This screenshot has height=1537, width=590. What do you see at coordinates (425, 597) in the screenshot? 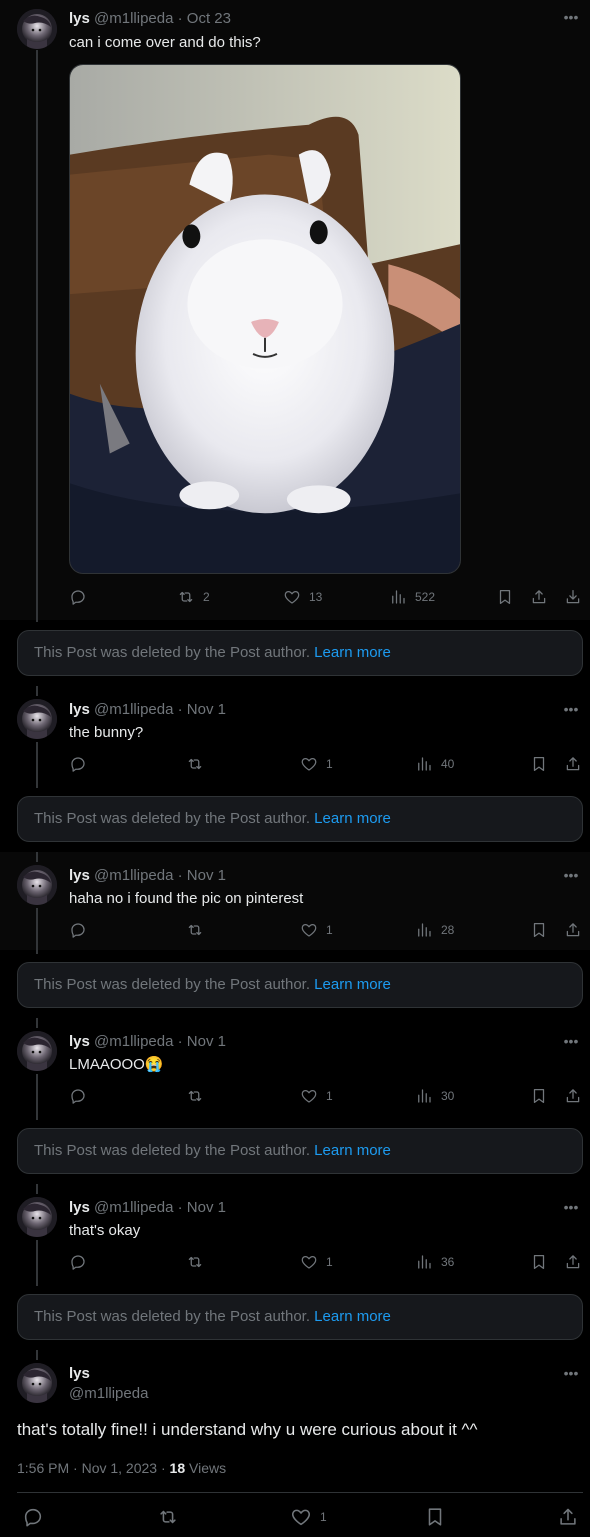
I see `views-count: 522` at bounding box center [425, 597].